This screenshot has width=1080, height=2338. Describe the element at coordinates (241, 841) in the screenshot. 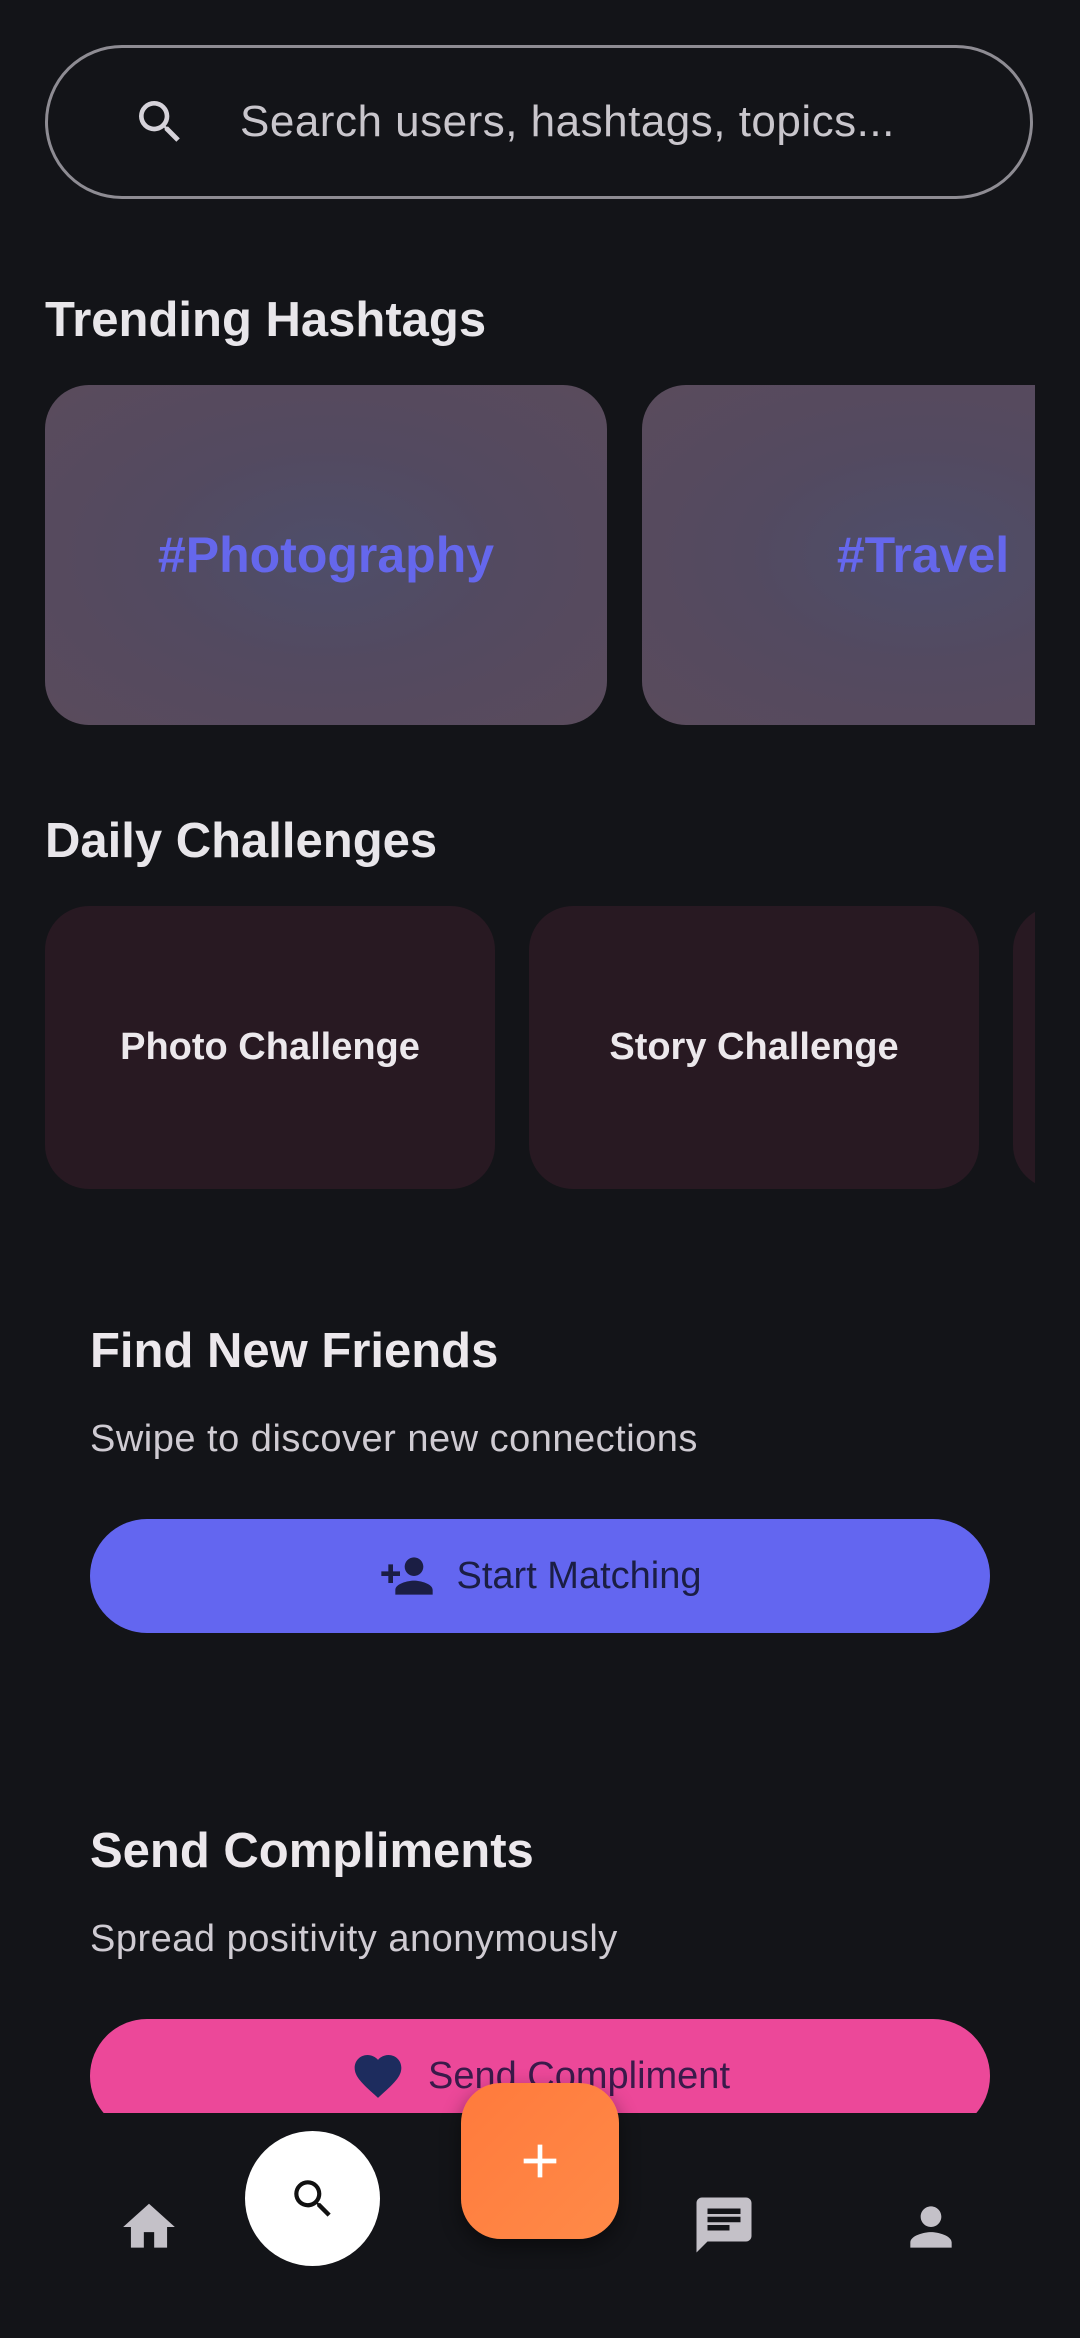

I see `daily-challenges-title: Daily Challenges` at that location.